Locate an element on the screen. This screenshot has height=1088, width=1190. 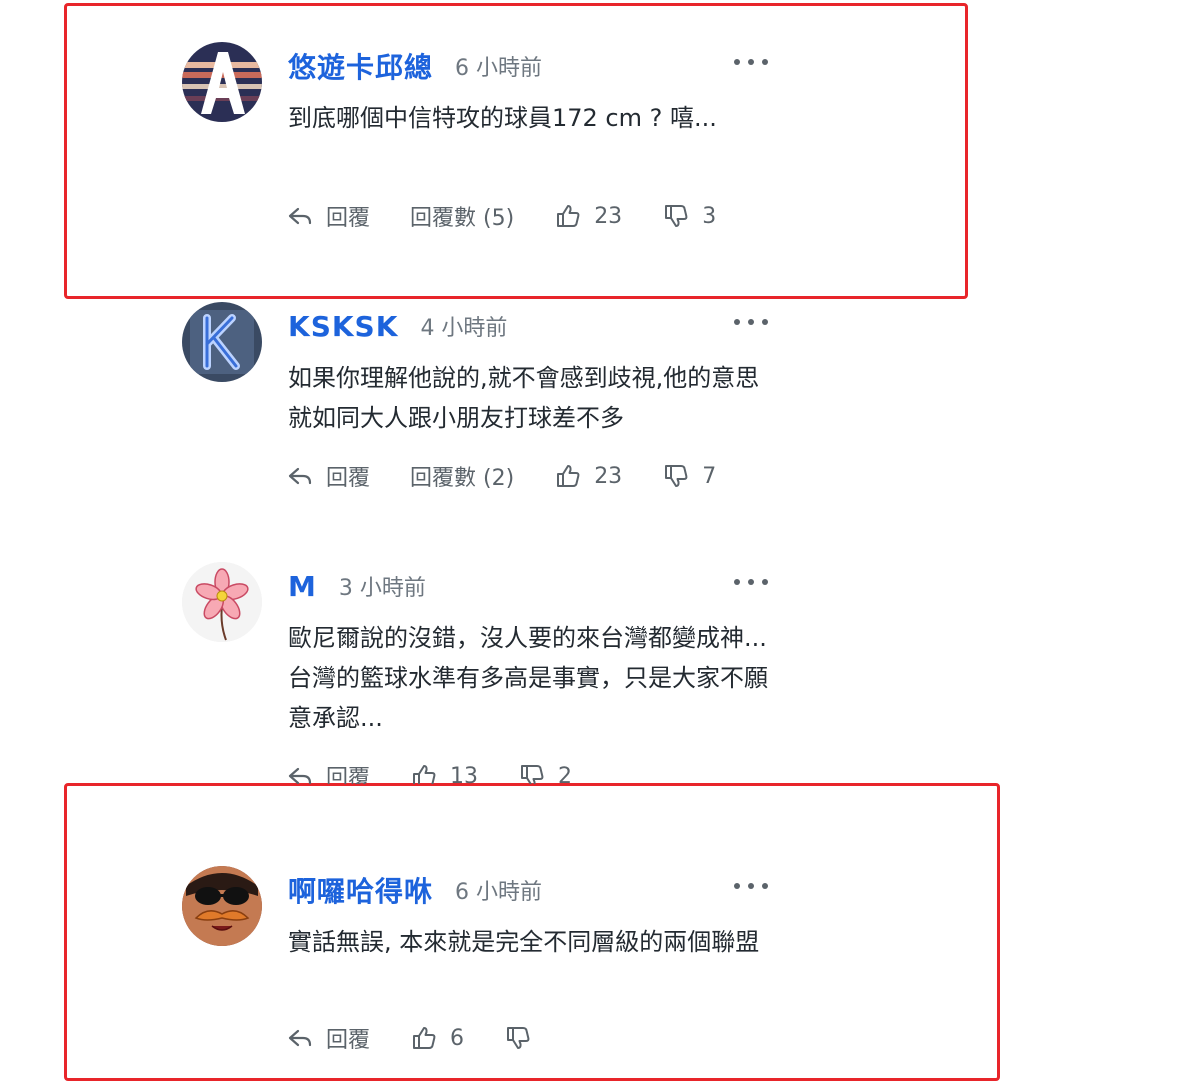
letter-k-avatar-icon is located at coordinates (222, 342).